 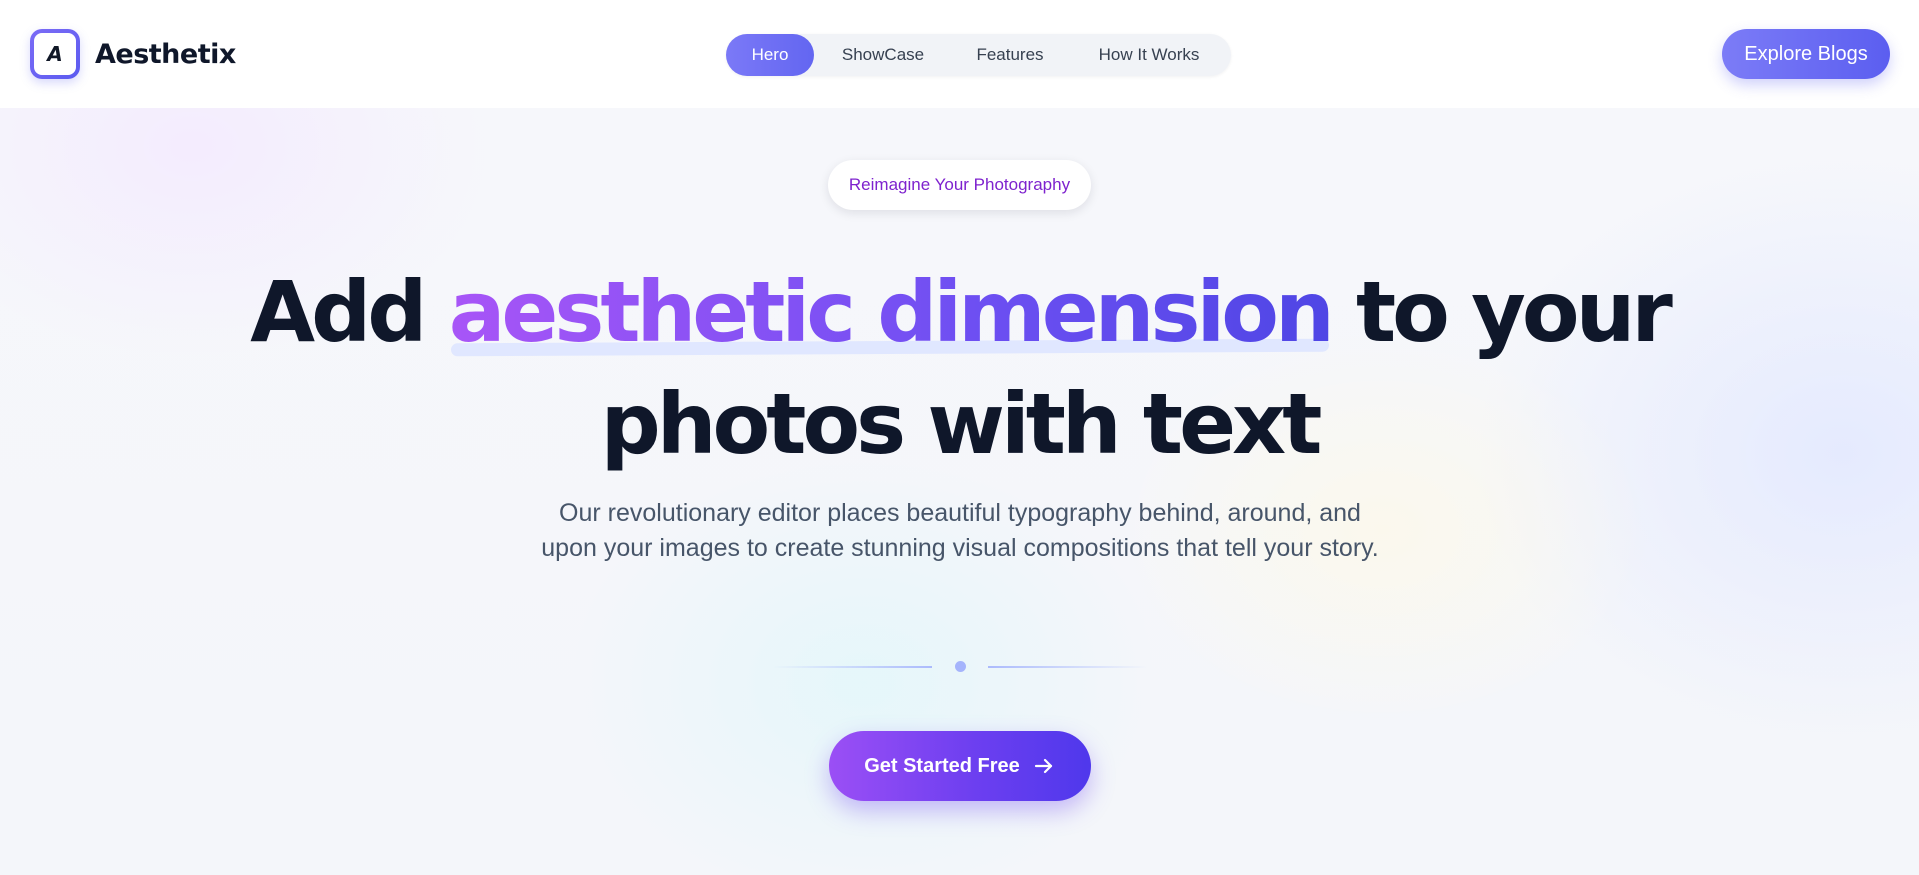 I want to click on headline-line-2: photos with text, so click(x=961, y=424).